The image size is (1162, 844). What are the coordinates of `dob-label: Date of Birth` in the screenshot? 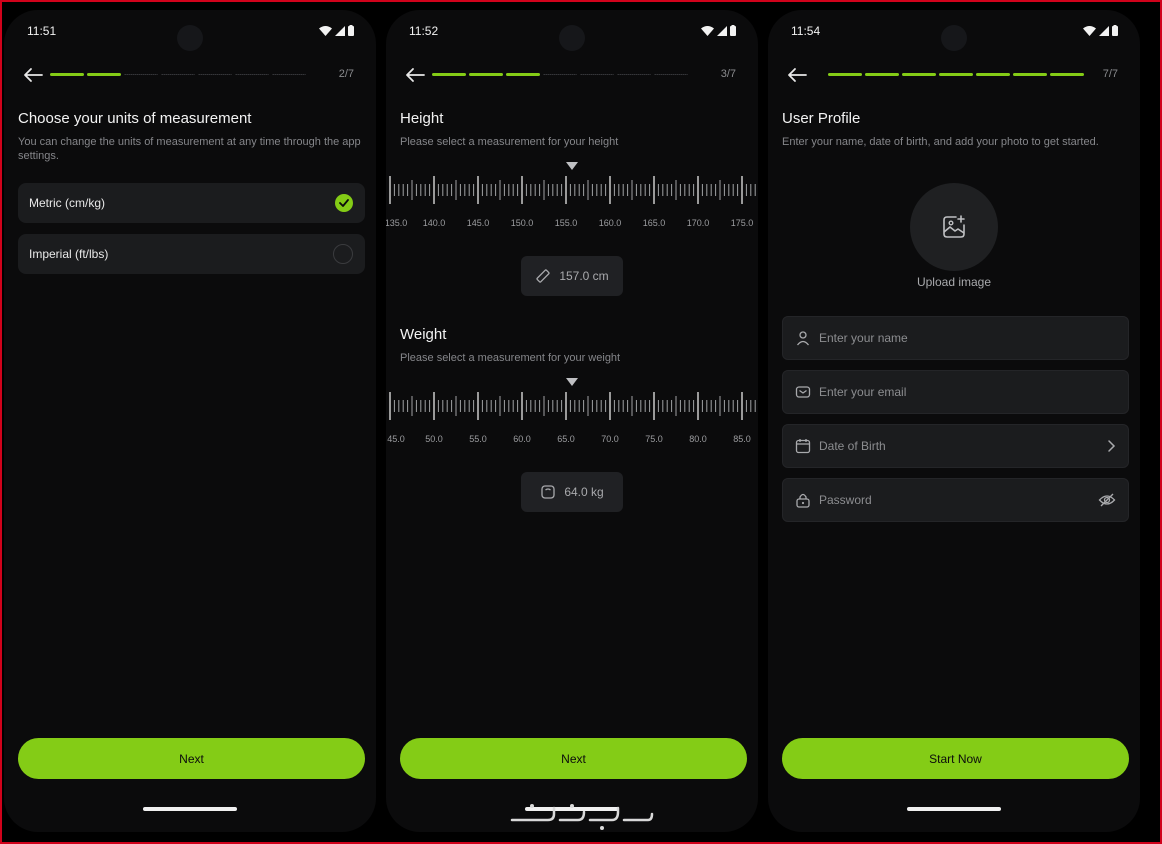 It's located at (852, 446).